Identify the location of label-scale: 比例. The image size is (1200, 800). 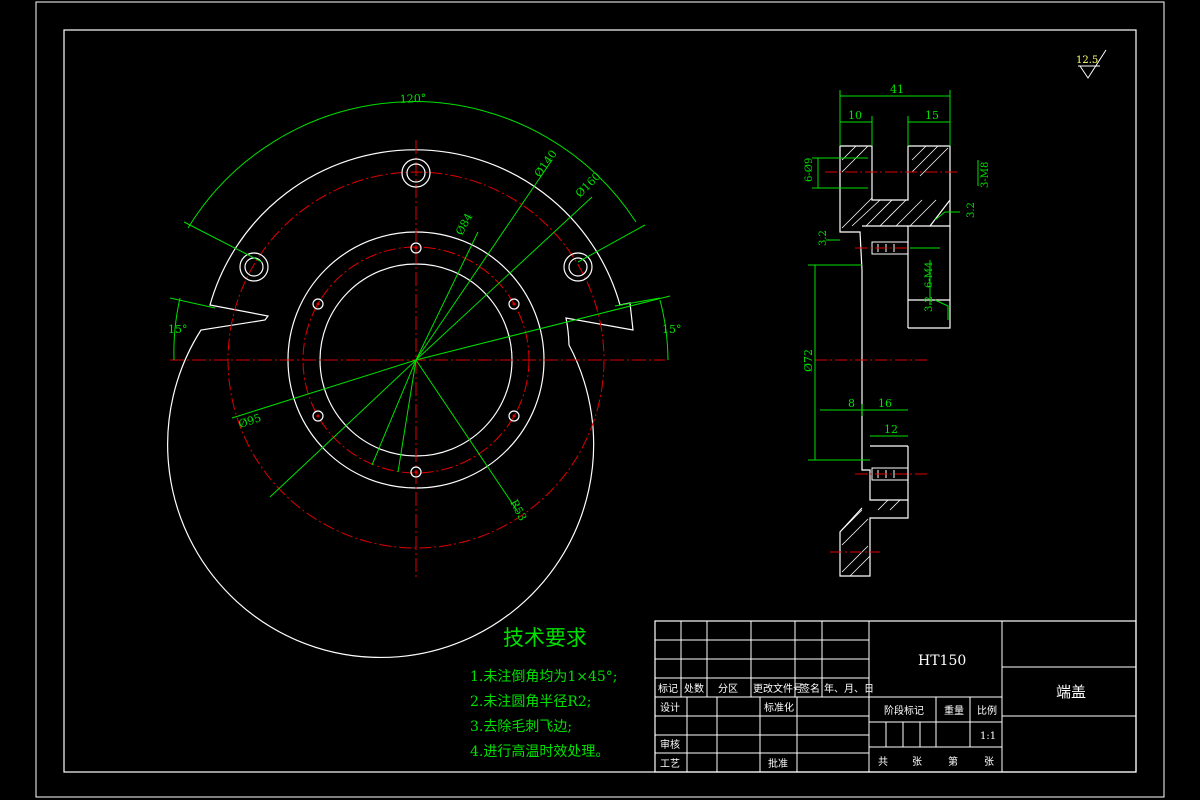
(987, 710).